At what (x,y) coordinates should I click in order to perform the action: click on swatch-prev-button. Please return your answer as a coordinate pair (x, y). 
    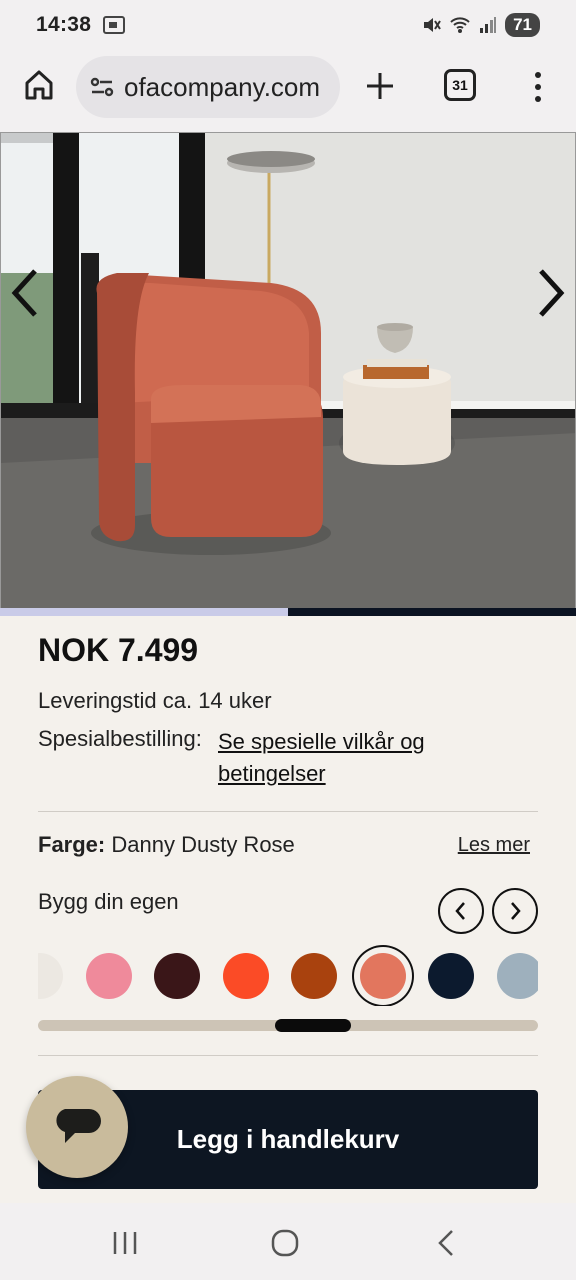
    Looking at the image, I should click on (461, 911).